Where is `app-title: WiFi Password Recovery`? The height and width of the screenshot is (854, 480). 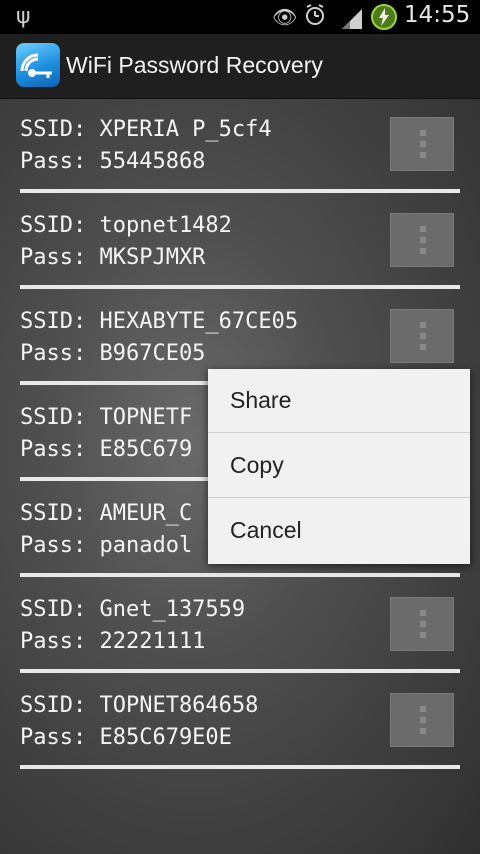
app-title: WiFi Password Recovery is located at coordinates (194, 65).